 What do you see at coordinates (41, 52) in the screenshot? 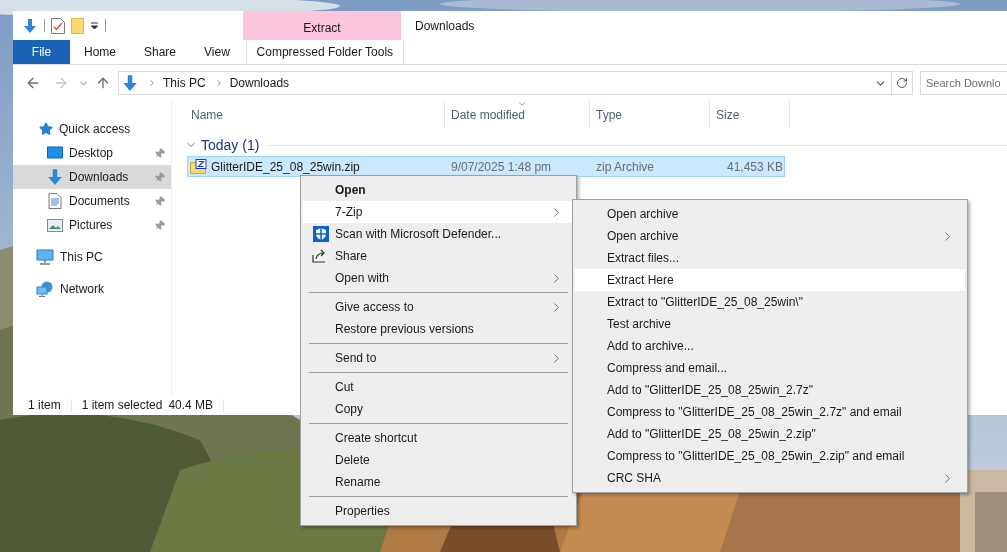
I see `file-tab: File` at bounding box center [41, 52].